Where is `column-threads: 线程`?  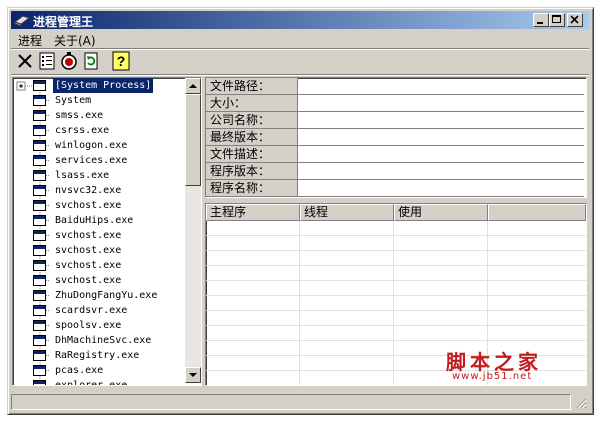
column-threads: 线程 is located at coordinates (347, 212).